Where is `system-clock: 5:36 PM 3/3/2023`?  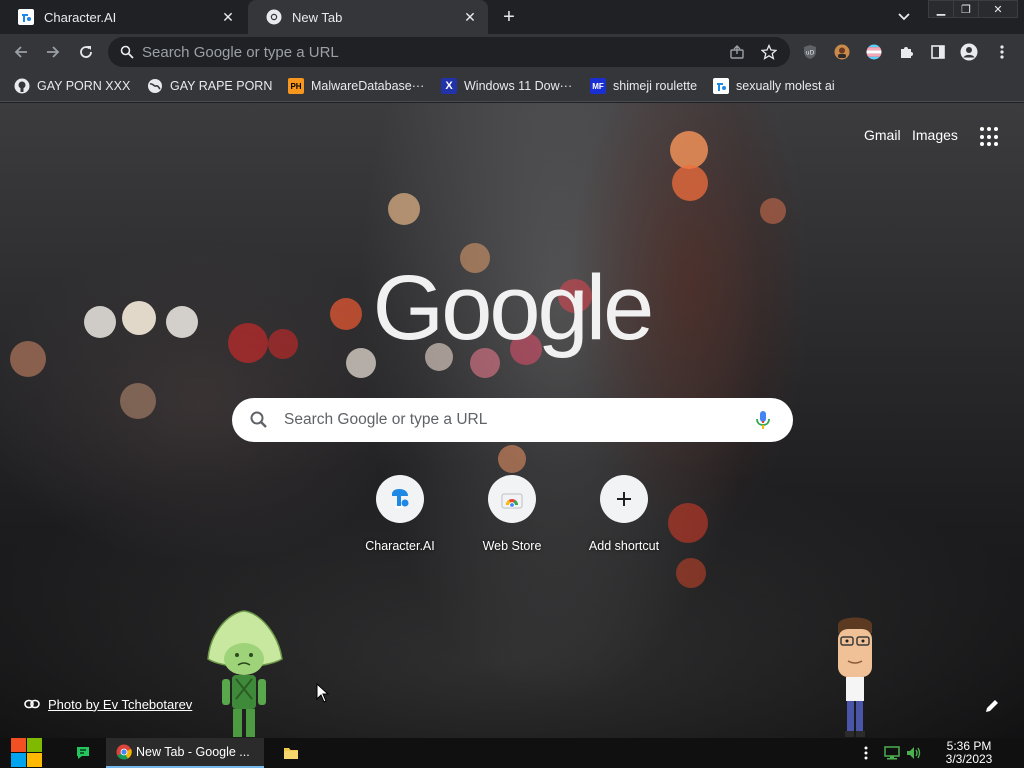 system-clock: 5:36 PM 3/3/2023 is located at coordinates (969, 753).